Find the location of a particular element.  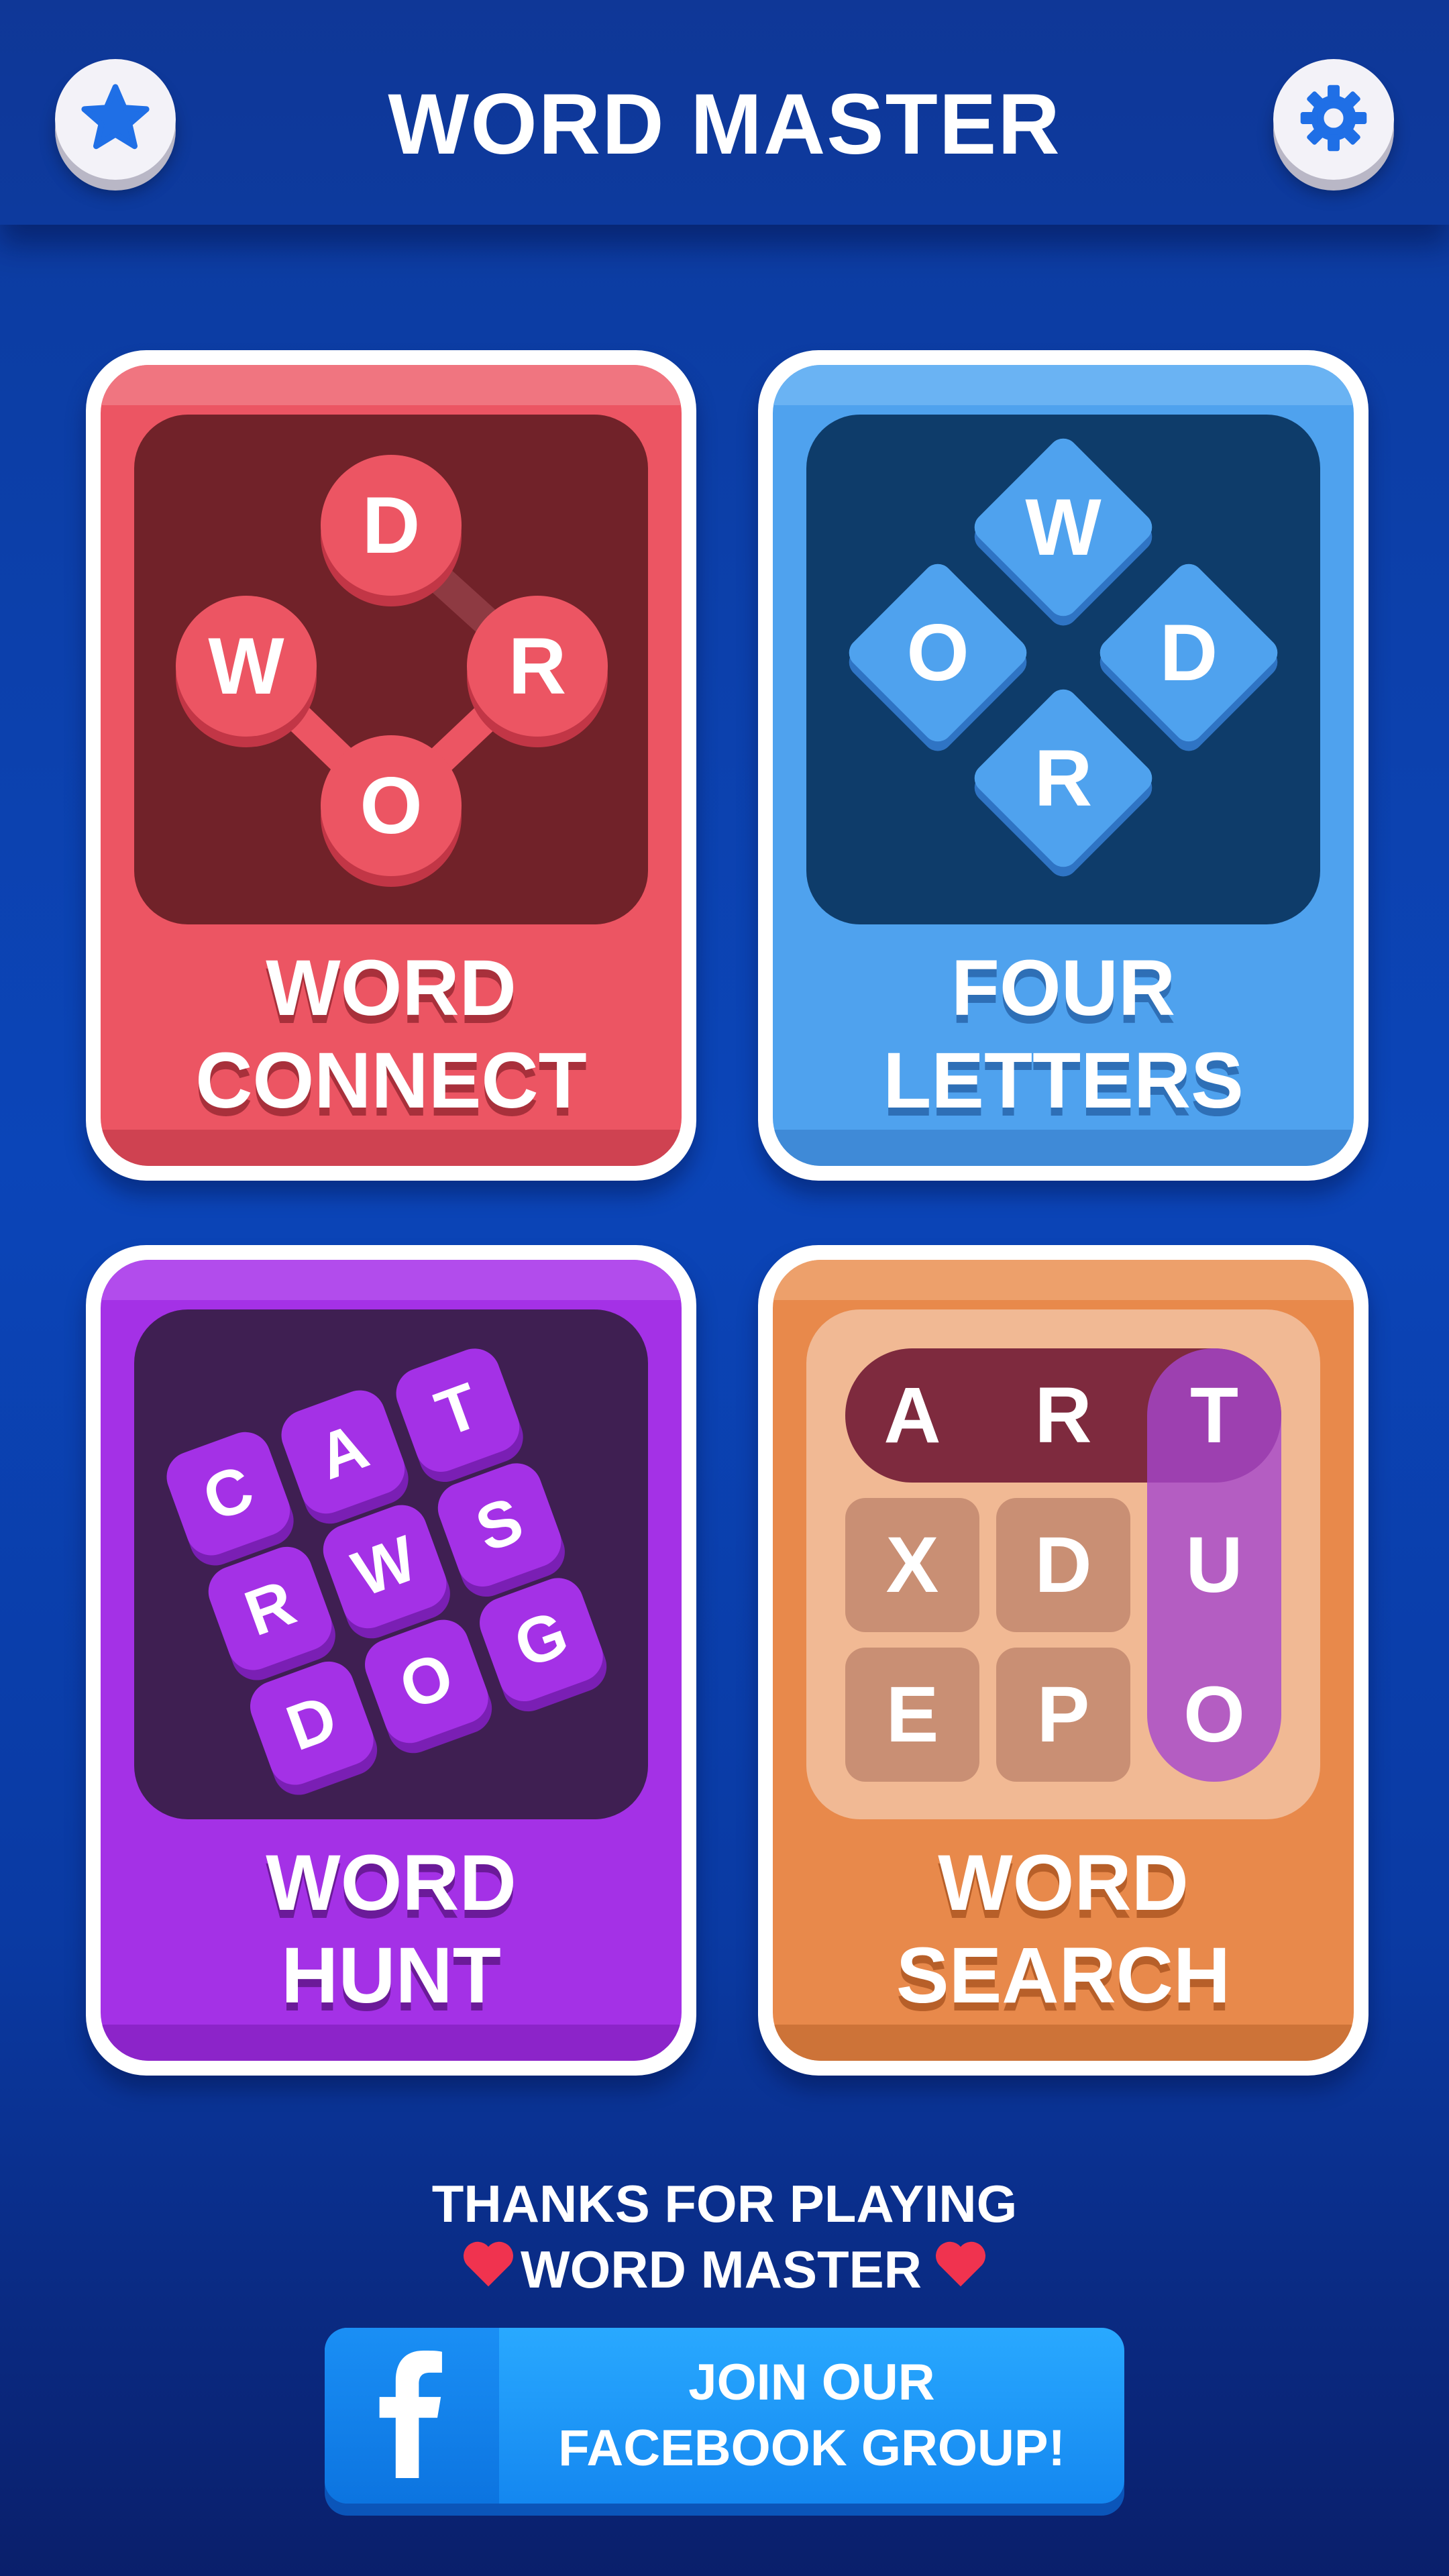

letter-tile: T is located at coordinates (457, 1410).